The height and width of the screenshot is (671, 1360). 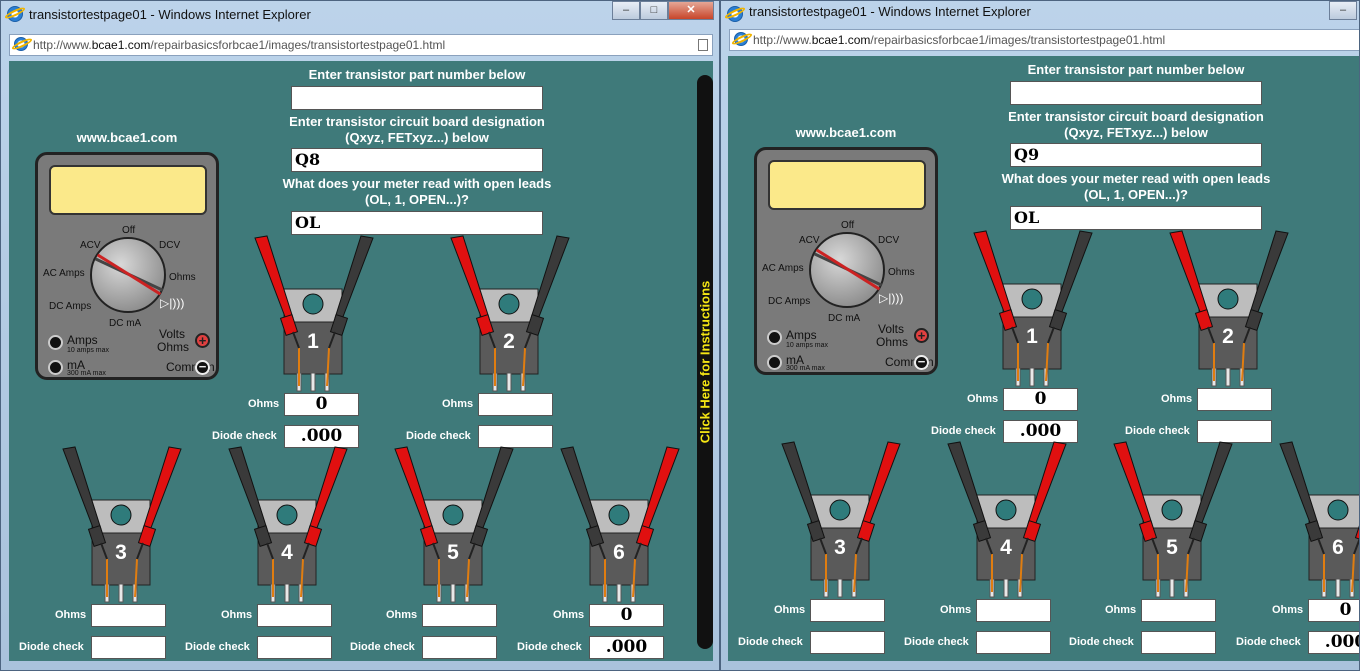 I want to click on transistor-4: 4, so click(x=288, y=524).